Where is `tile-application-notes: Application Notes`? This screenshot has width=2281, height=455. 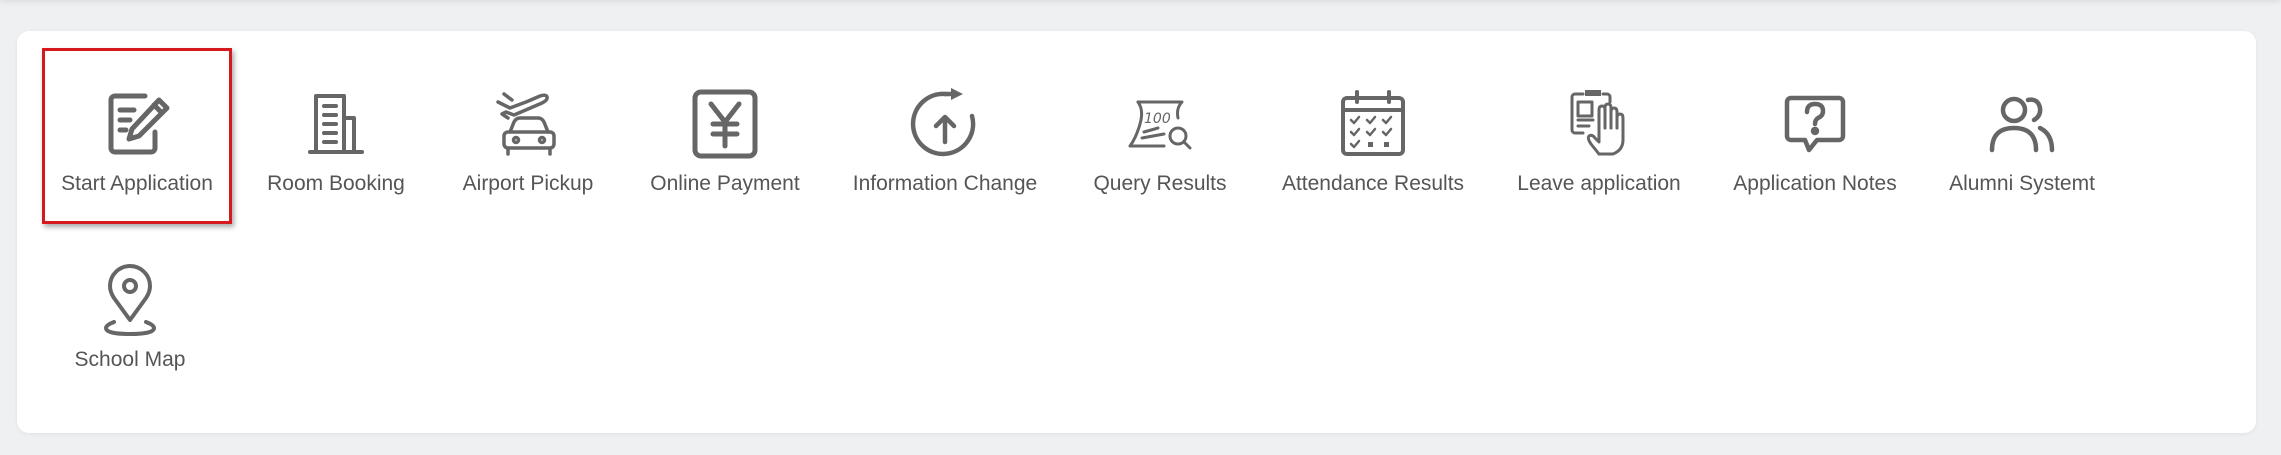
tile-application-notes: Application Notes is located at coordinates (1815, 142).